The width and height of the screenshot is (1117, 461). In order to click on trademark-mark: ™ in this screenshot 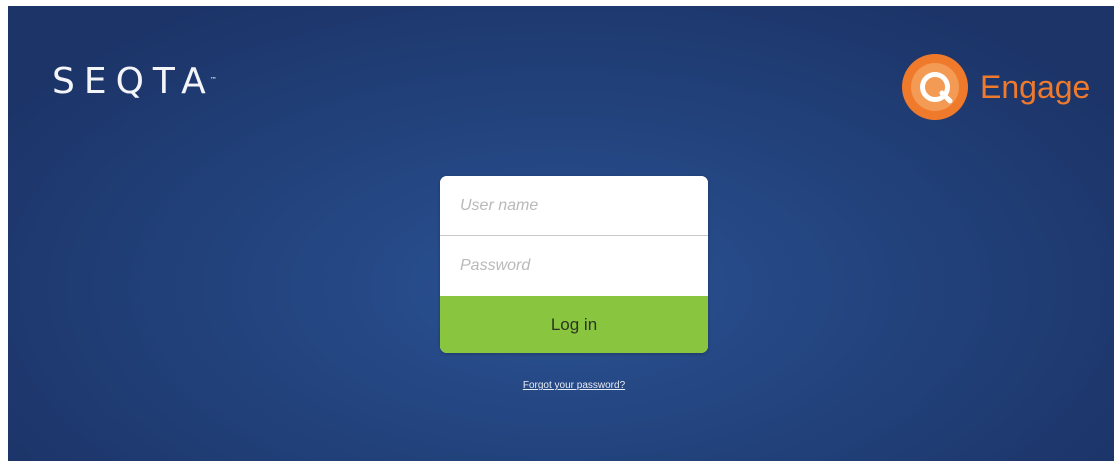, I will do `click(213, 80)`.